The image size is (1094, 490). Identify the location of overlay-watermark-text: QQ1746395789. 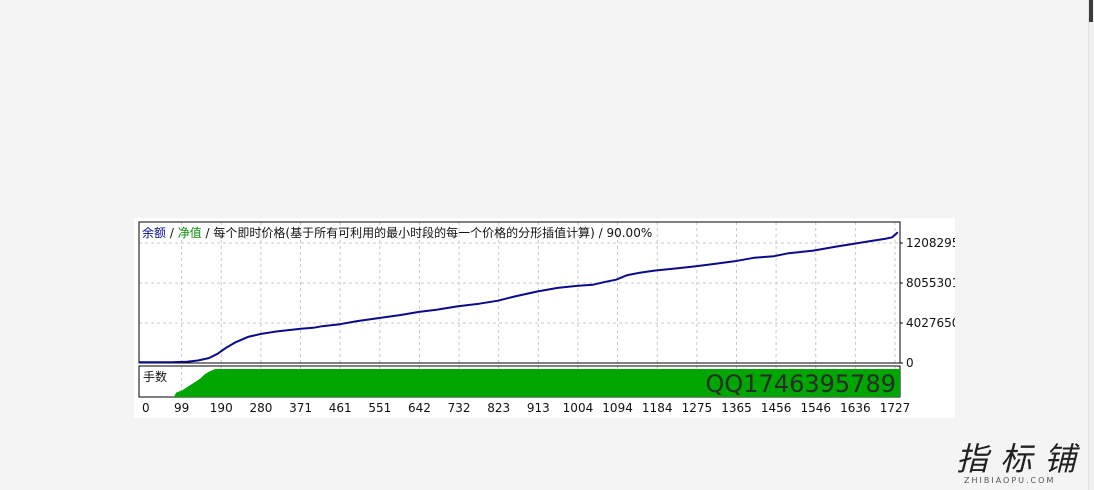
(801, 384).